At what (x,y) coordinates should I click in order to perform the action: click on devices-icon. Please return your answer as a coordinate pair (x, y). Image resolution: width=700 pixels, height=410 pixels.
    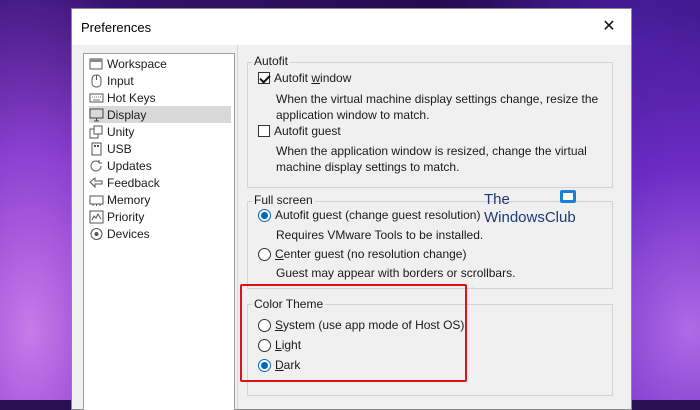
    Looking at the image, I should click on (96, 234).